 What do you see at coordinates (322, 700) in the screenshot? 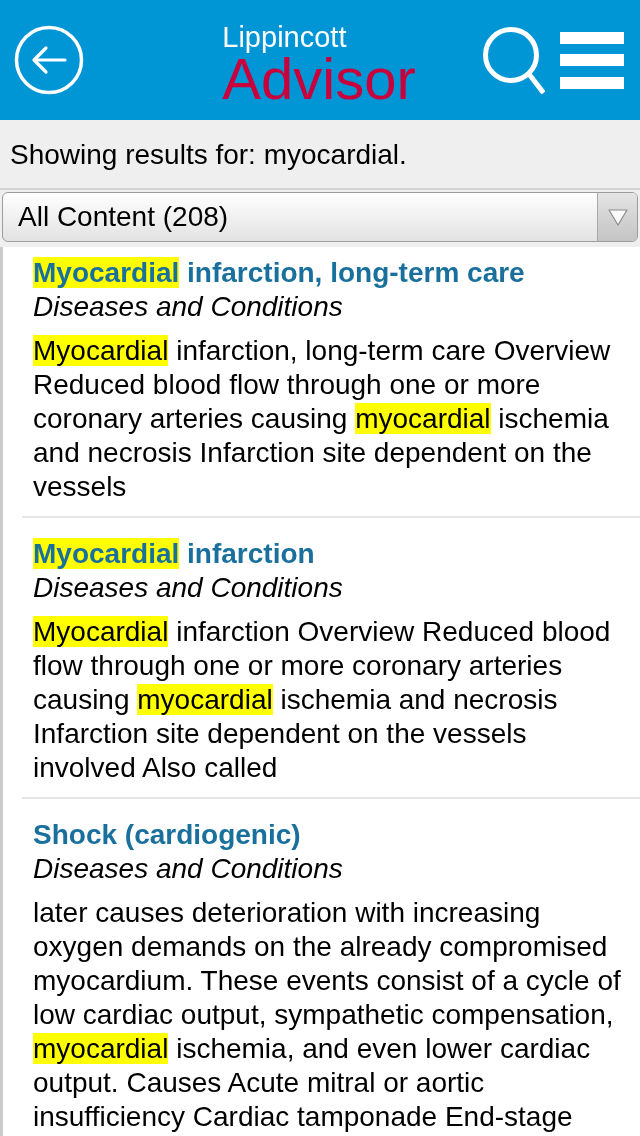
I see `result-snippet: Myocardial infarction Overview Reduced blood flow through one or more coronary arteries causing myocardial ischemia and necrosis Infarction site dependent on the vessels involved Also called` at bounding box center [322, 700].